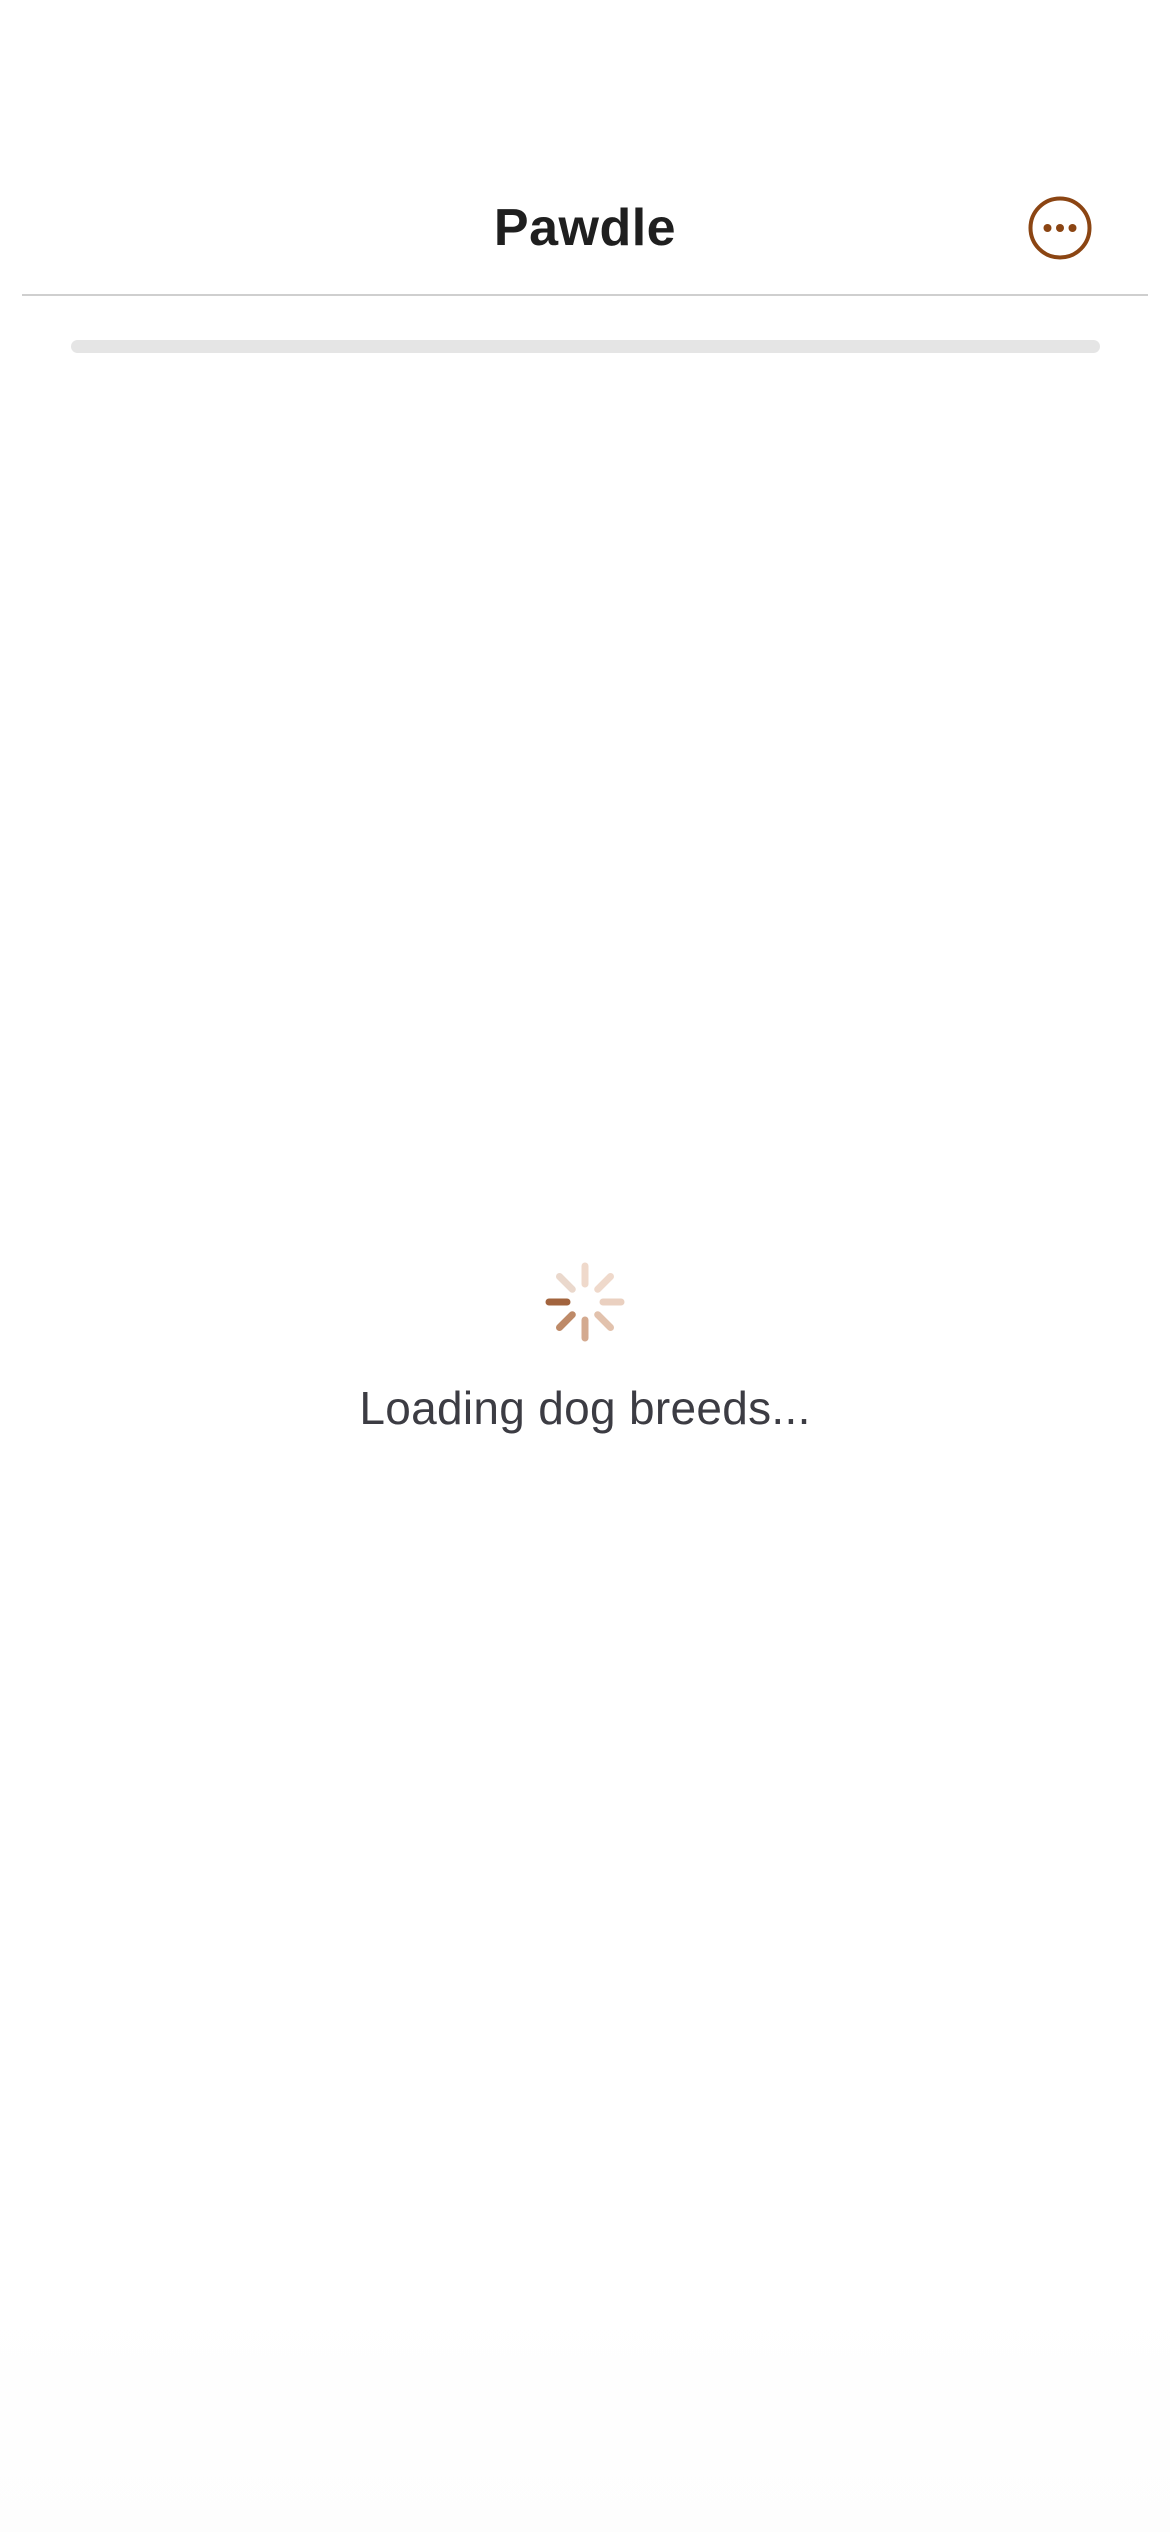 The image size is (1170, 2532). I want to click on activity-spinner-icon, so click(585, 1302).